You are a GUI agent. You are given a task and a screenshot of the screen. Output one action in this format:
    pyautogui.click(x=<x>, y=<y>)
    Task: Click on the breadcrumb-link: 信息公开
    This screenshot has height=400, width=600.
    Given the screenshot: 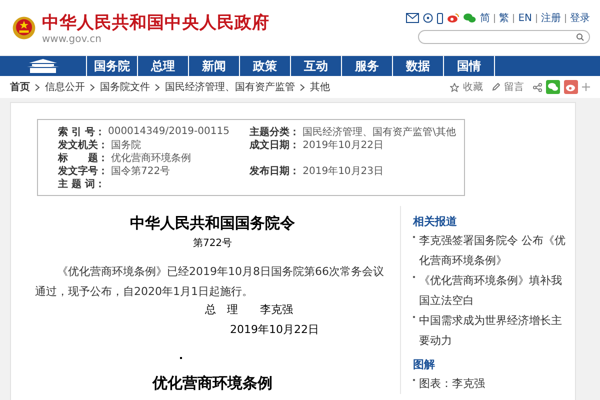 What is the action you would take?
    pyautogui.click(x=65, y=87)
    